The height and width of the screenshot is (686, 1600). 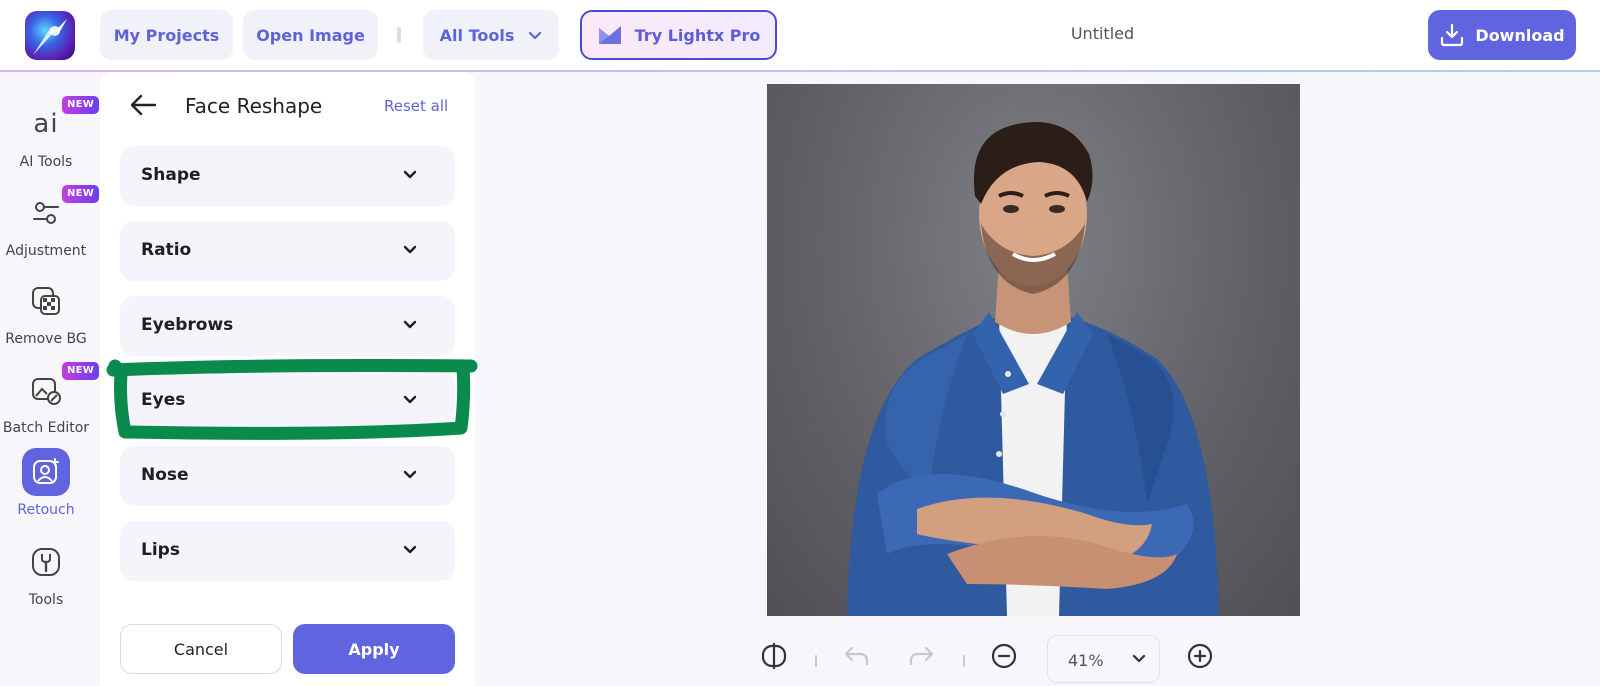 What do you see at coordinates (46, 301) in the screenshot?
I see `remove-bg-icon` at bounding box center [46, 301].